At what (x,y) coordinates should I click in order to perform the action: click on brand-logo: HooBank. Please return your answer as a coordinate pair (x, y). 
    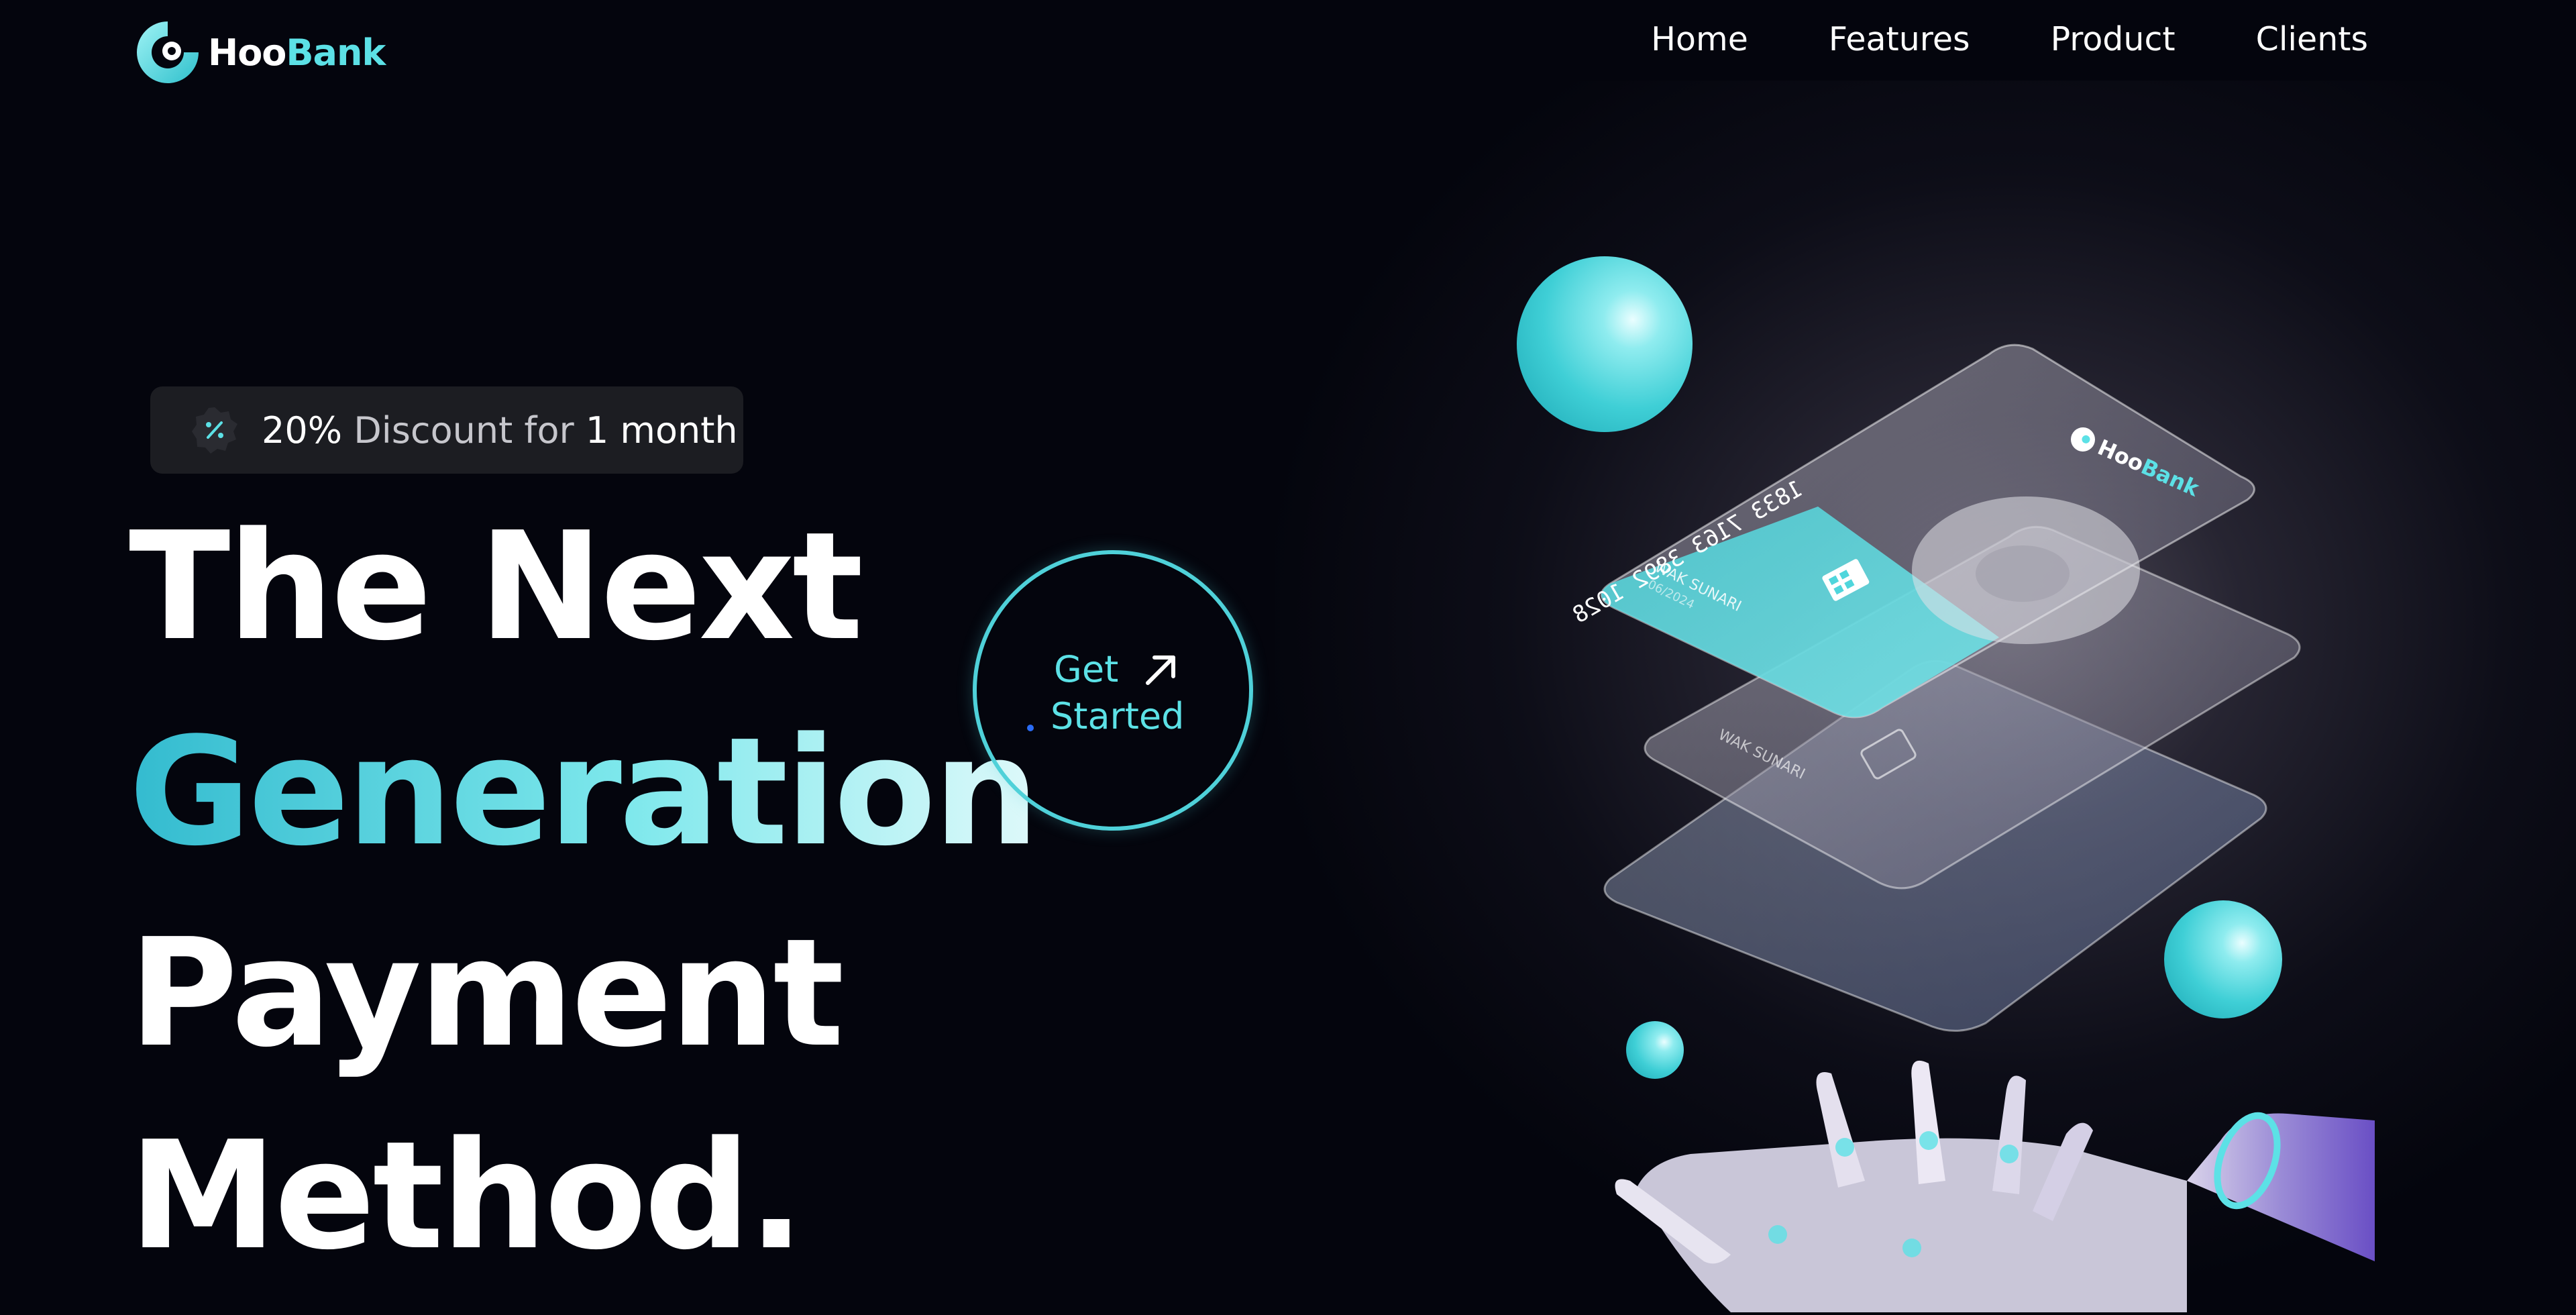
    Looking at the image, I should click on (260, 53).